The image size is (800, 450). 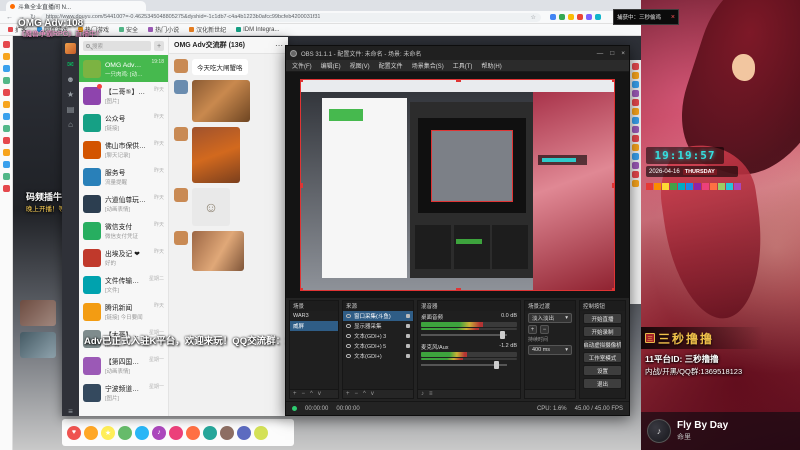 What do you see at coordinates (575, 17) in the screenshot?
I see `extension-icons` at bounding box center [575, 17].